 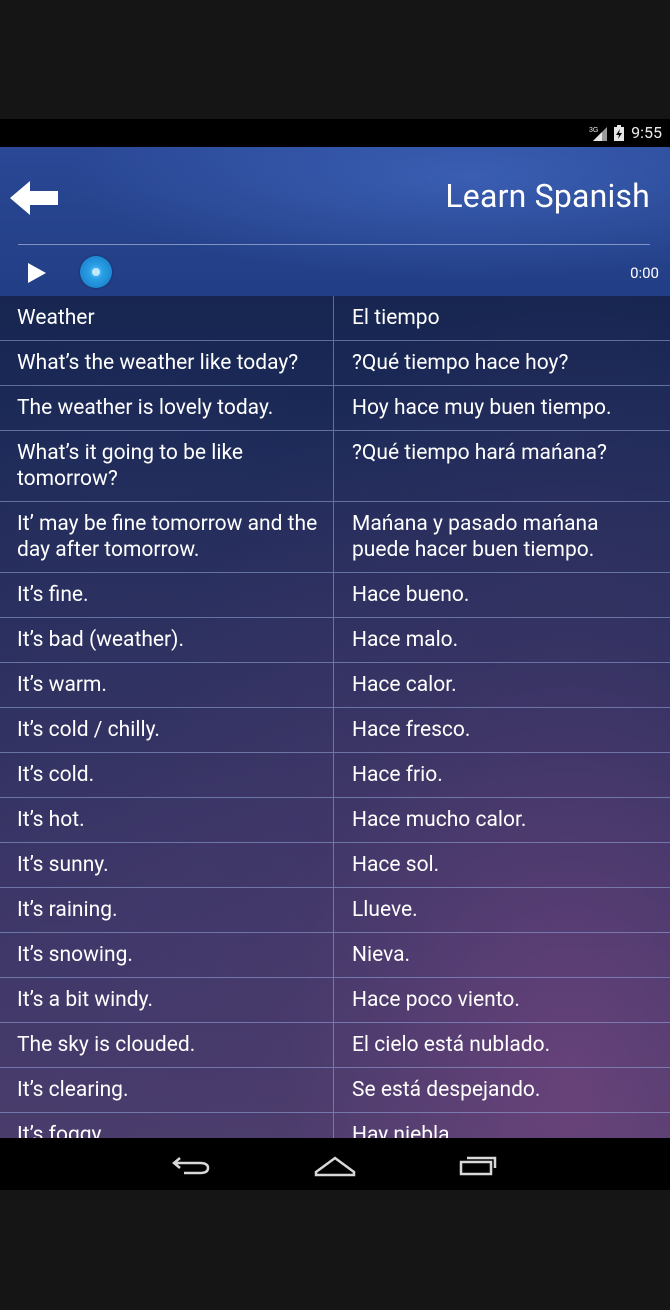 What do you see at coordinates (192, 1164) in the screenshot?
I see `nav-back-icon` at bounding box center [192, 1164].